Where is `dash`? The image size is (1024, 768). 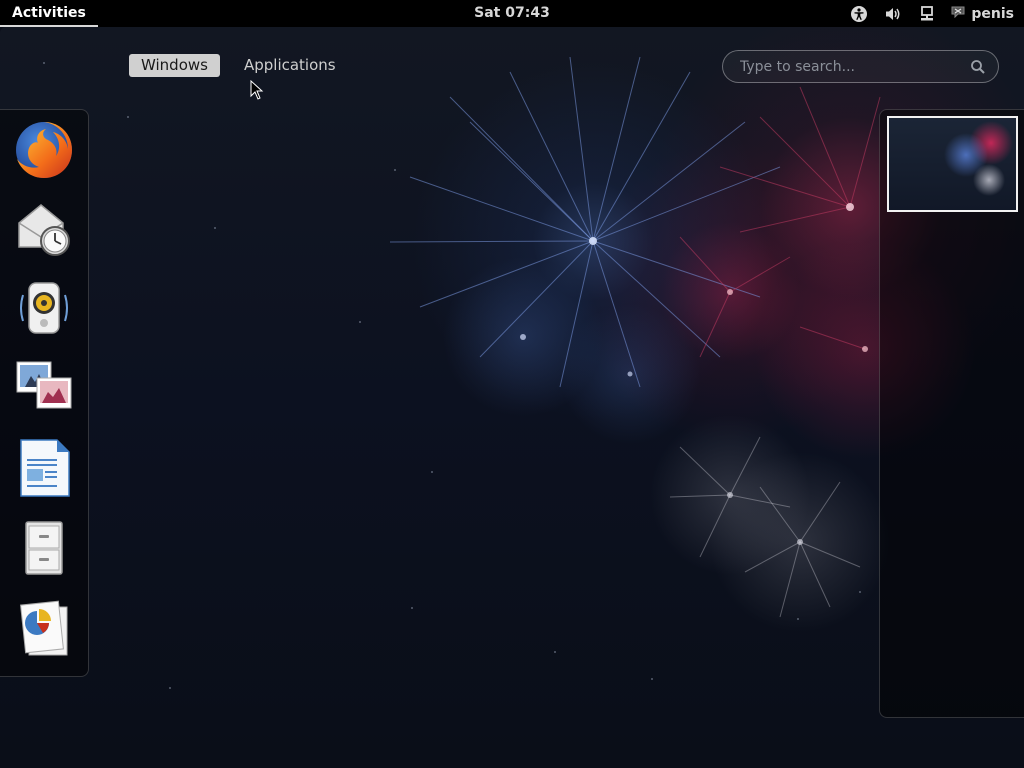 dash is located at coordinates (44, 393).